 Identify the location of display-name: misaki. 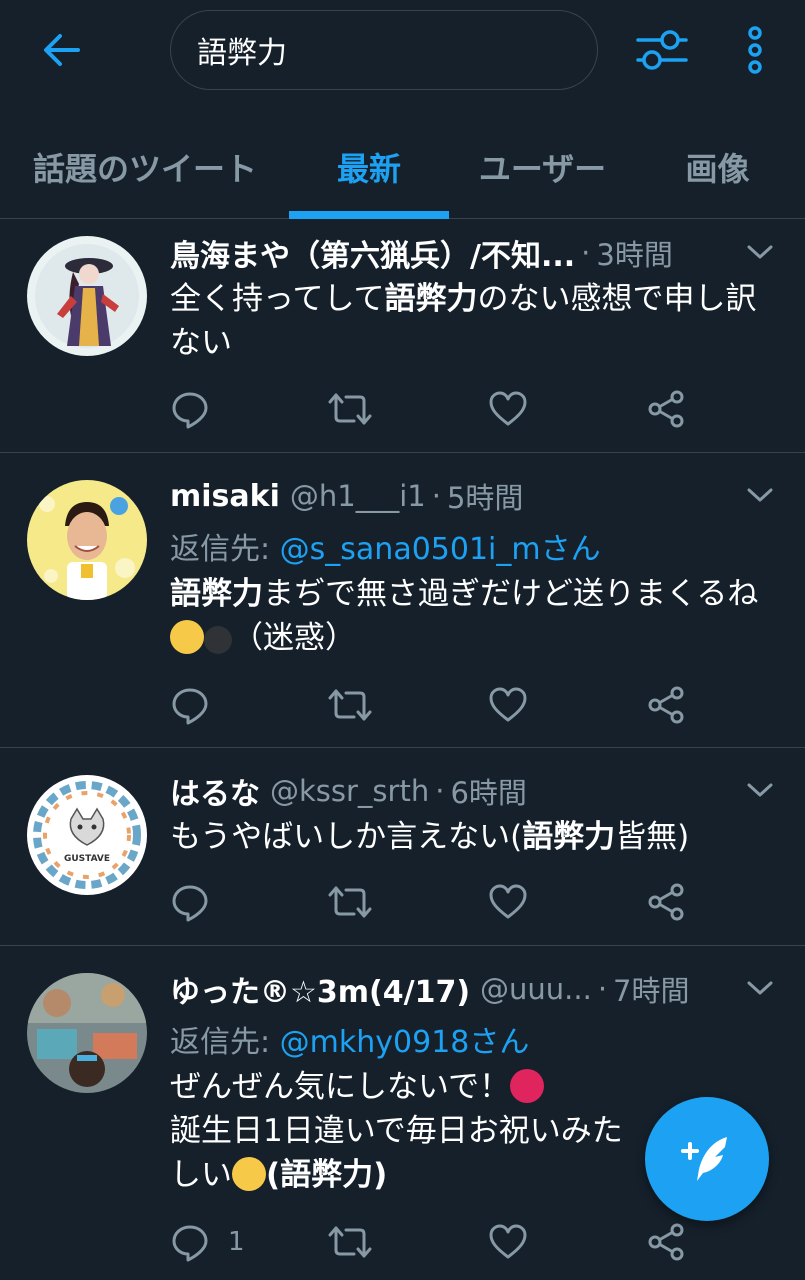
(225, 496).